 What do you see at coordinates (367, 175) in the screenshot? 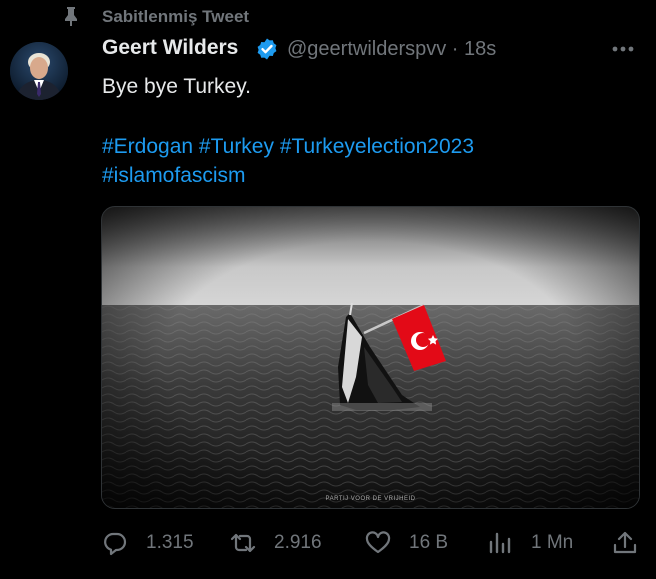
I see `hashtags-line-2: #islamofascism` at bounding box center [367, 175].